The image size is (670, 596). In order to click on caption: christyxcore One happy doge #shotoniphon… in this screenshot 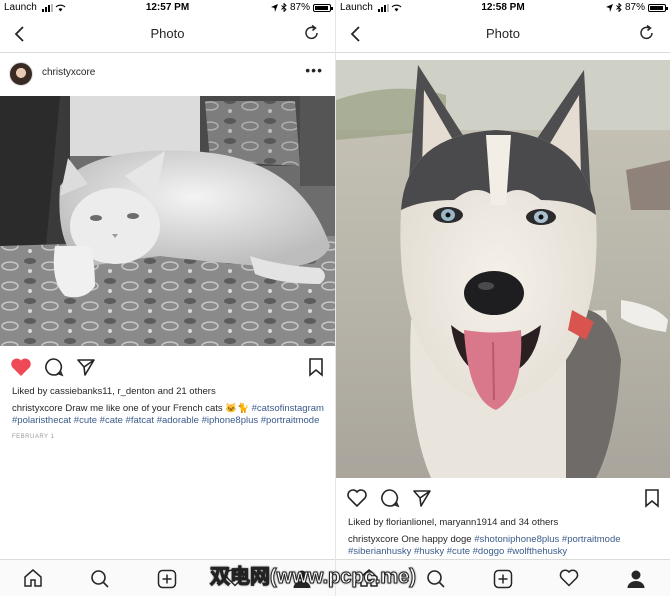, I will do `click(505, 546)`.